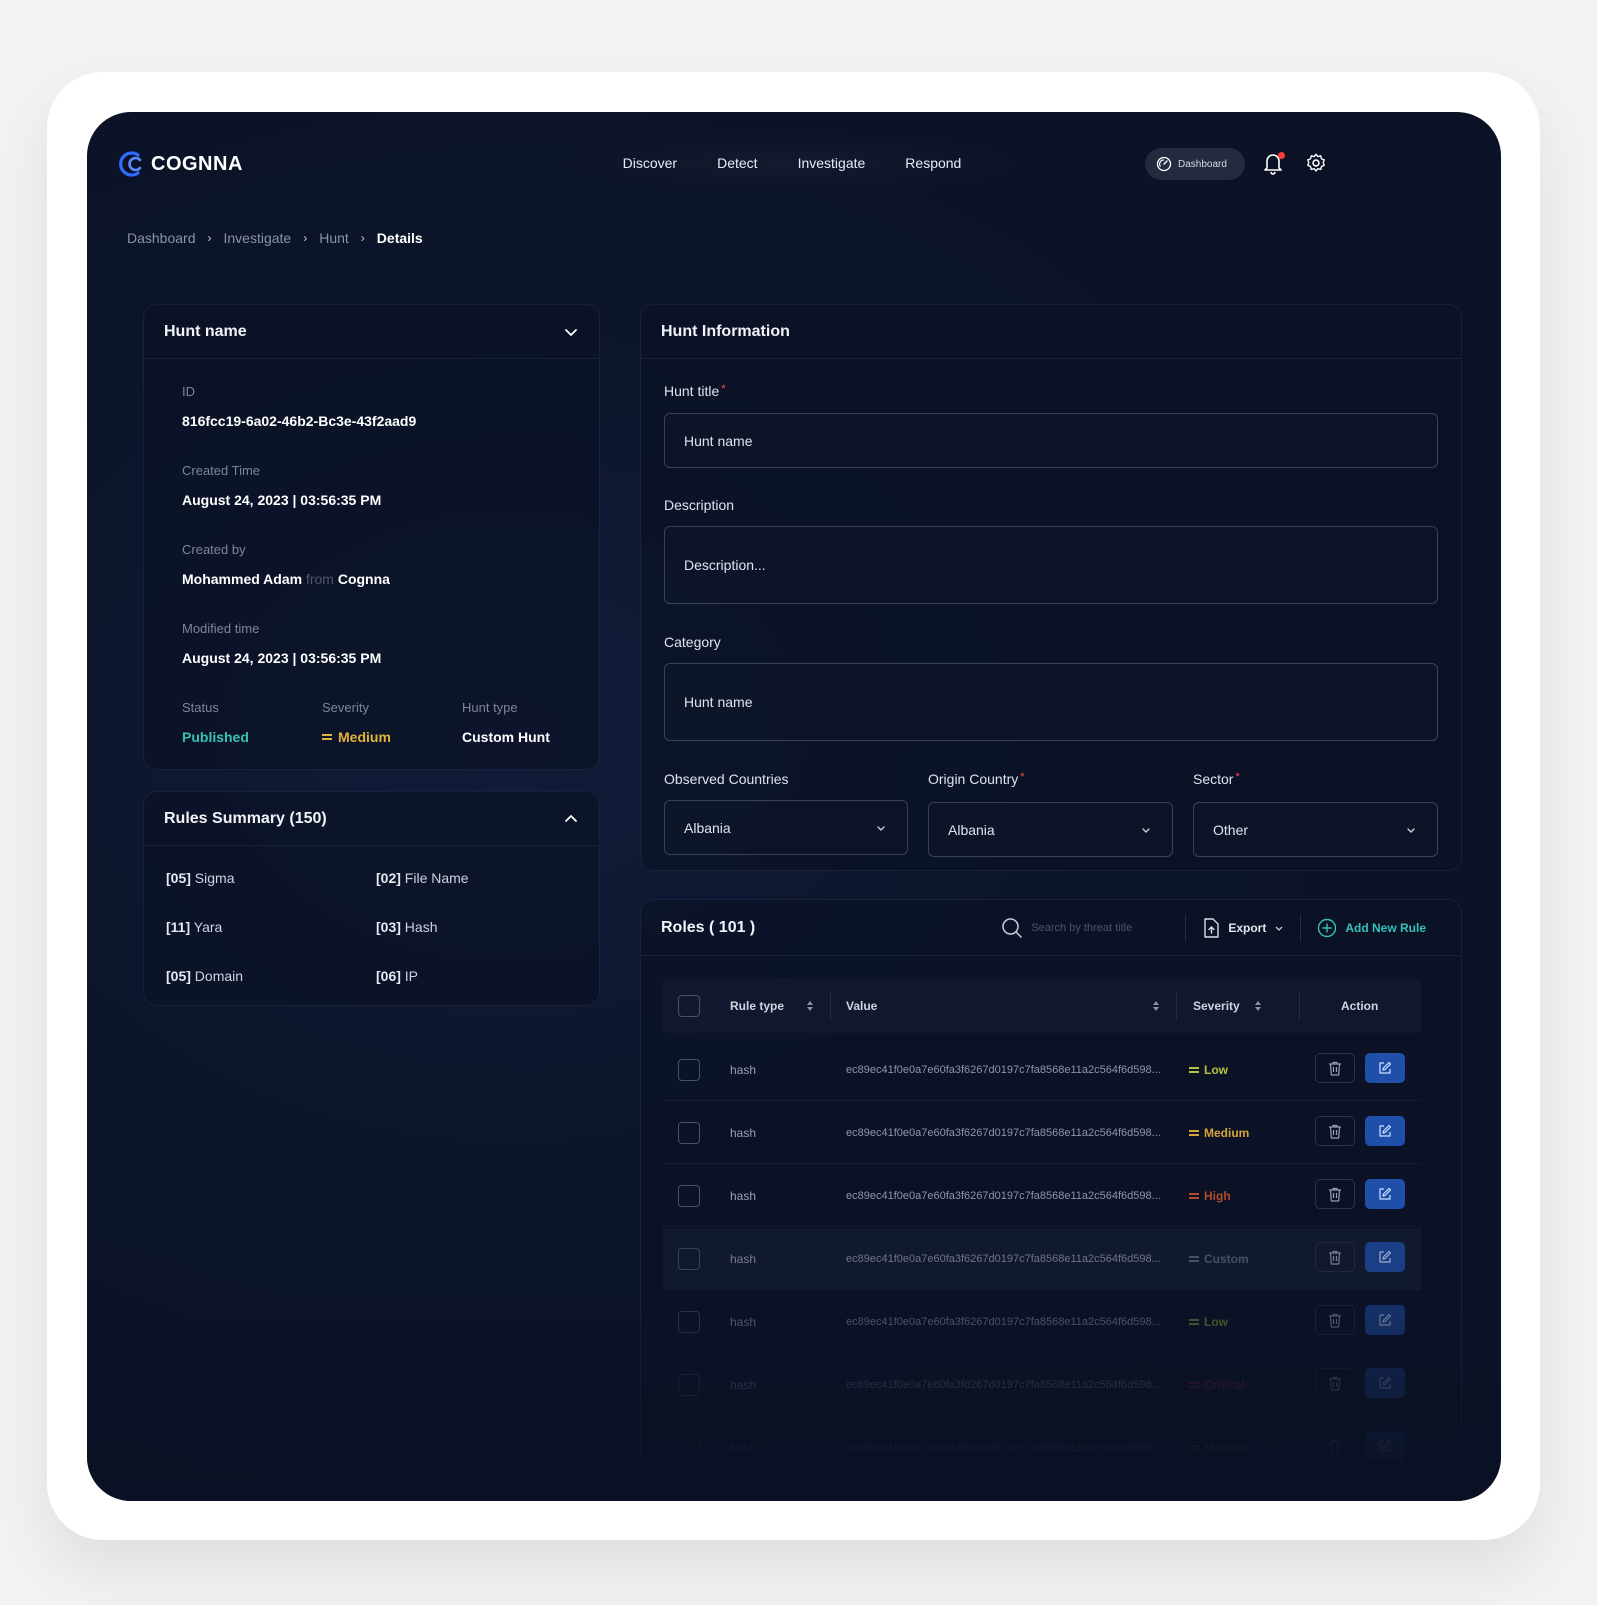  I want to click on nav-respond: Respond, so click(933, 163).